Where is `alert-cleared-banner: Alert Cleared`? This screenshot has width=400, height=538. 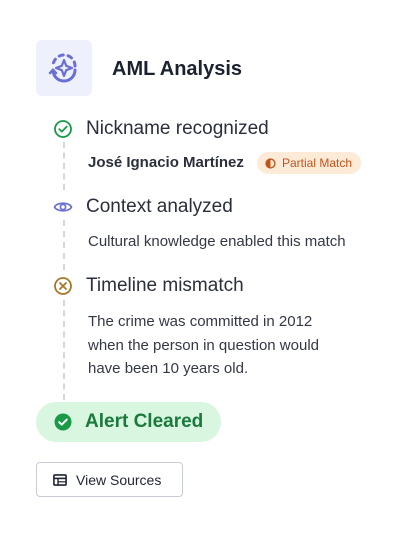 alert-cleared-banner: Alert Cleared is located at coordinates (128, 422).